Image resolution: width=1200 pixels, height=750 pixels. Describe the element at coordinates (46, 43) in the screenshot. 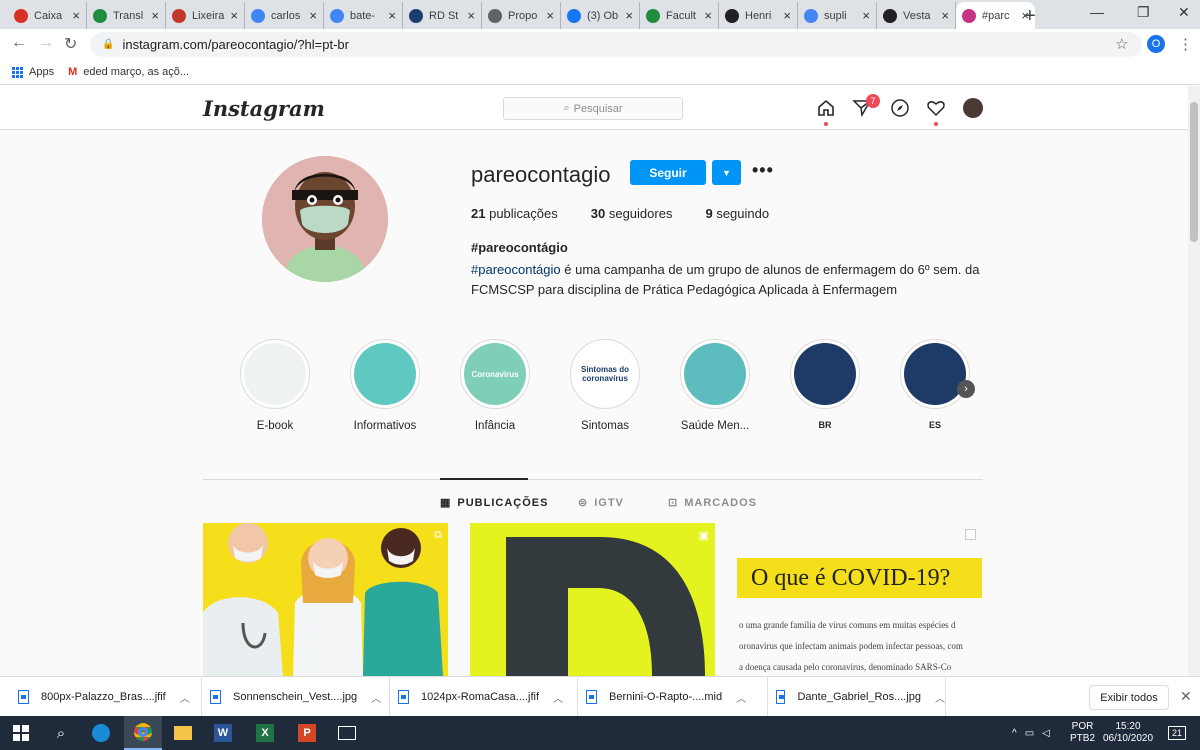

I see `forward-icon: →` at that location.